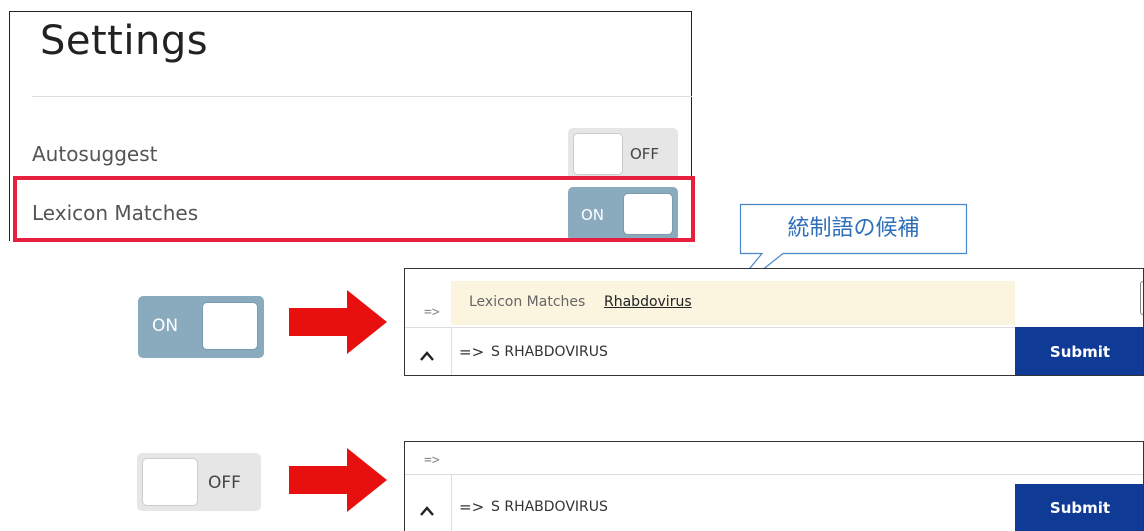 This screenshot has height=531, width=1144. What do you see at coordinates (774, 486) in the screenshot?
I see `query-editor-lexicon-off: => => S RHABDOVIRUS Submit` at bounding box center [774, 486].